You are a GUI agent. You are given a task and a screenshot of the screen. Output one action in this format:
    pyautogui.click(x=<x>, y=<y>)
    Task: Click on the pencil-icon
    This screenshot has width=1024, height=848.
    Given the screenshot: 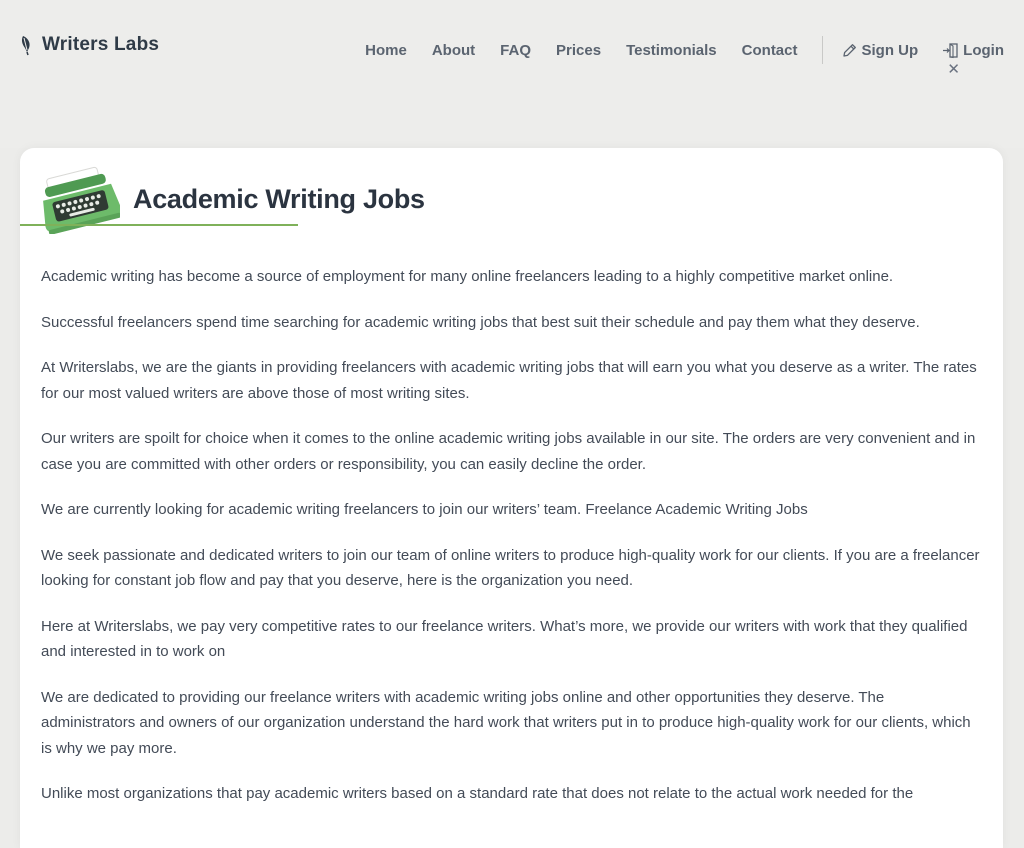 What is the action you would take?
    pyautogui.click(x=849, y=50)
    